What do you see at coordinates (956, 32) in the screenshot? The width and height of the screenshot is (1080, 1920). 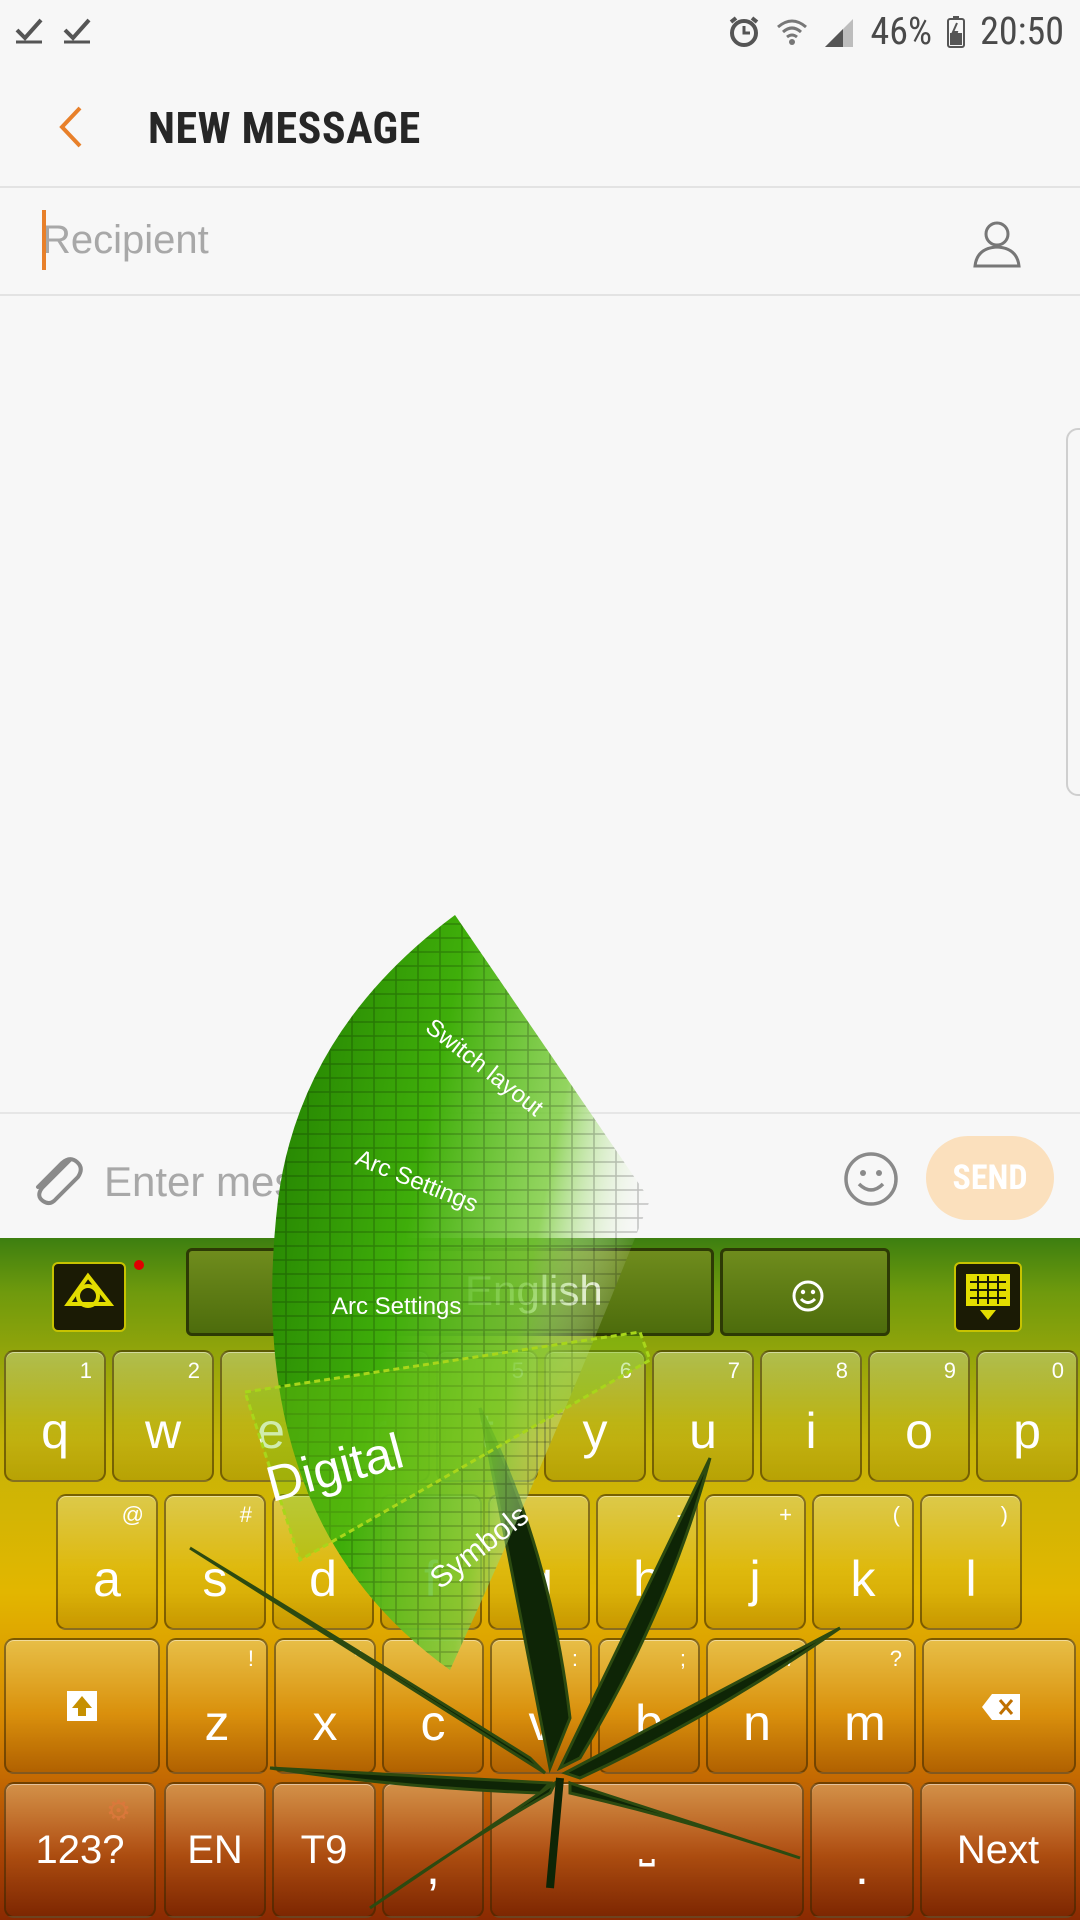 I see `battery-charging-icon` at bounding box center [956, 32].